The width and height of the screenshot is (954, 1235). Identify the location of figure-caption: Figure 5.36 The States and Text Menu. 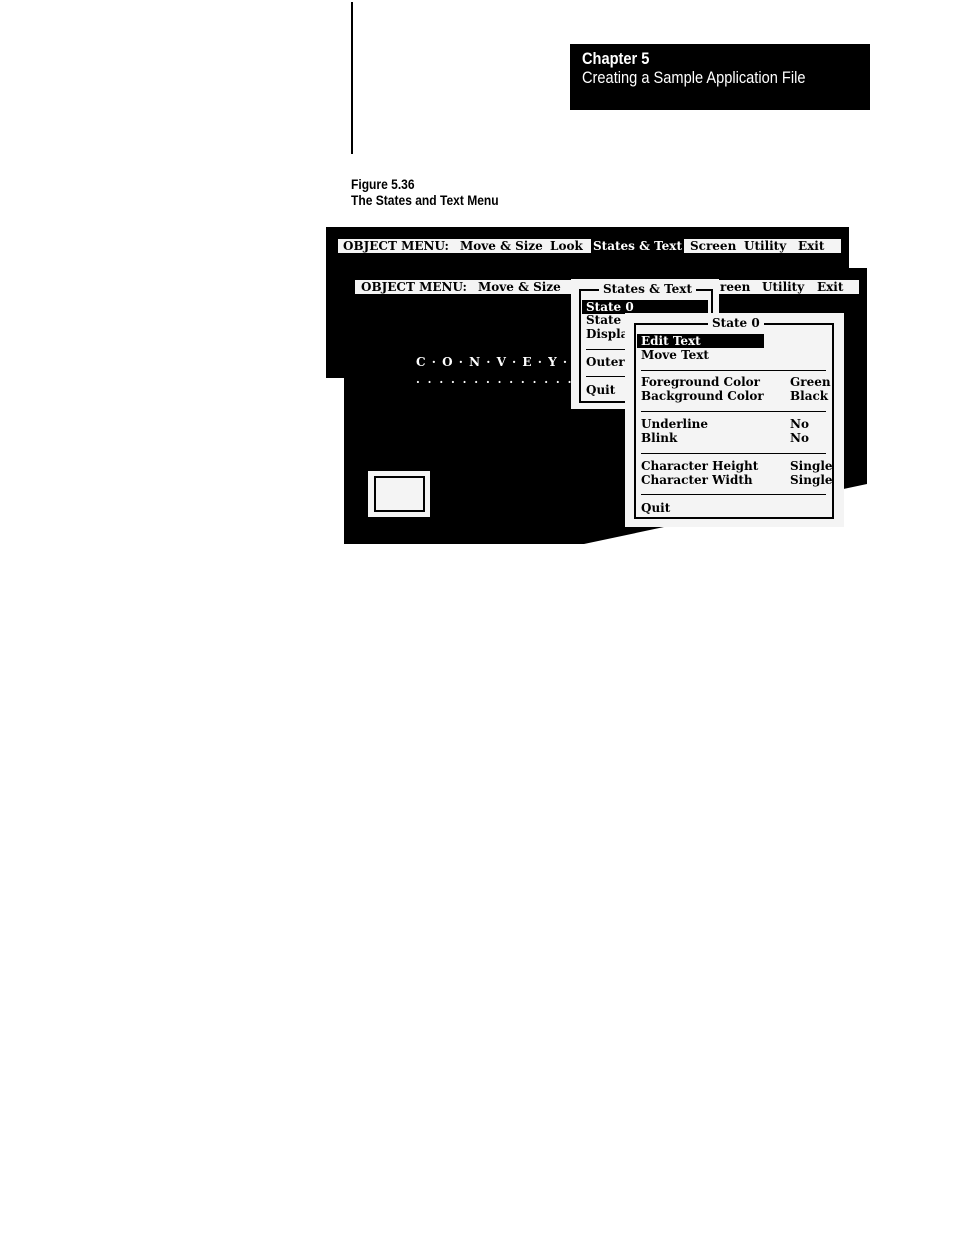
(437, 192).